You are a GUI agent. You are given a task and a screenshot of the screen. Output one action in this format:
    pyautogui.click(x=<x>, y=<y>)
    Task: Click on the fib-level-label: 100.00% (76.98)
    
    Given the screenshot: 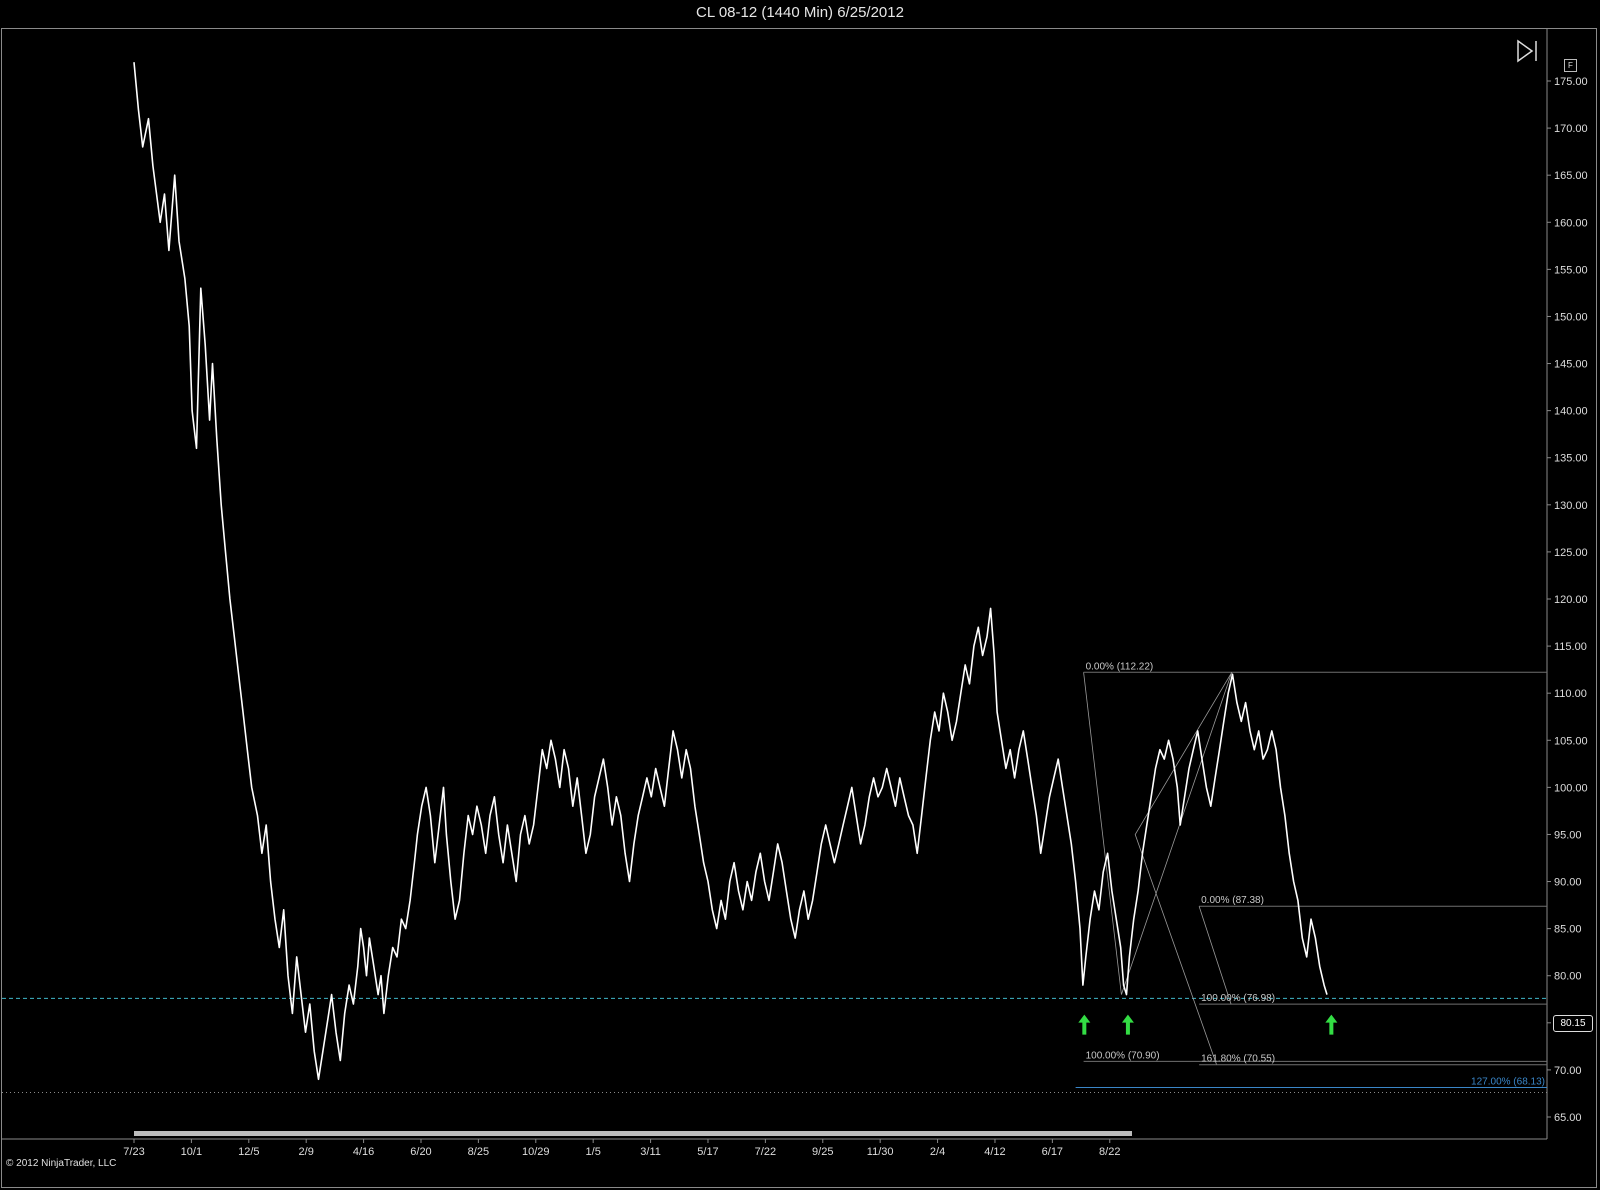 What is the action you would take?
    pyautogui.click(x=1238, y=998)
    